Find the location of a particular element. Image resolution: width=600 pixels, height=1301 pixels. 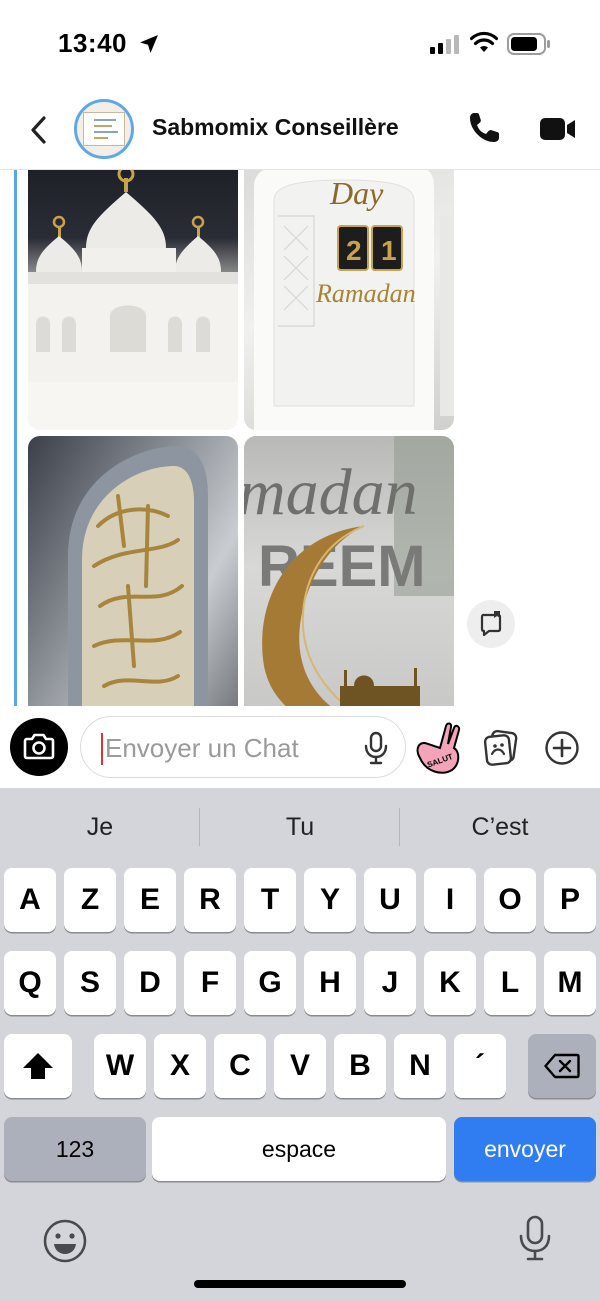

backspace-icon is located at coordinates (562, 1066).